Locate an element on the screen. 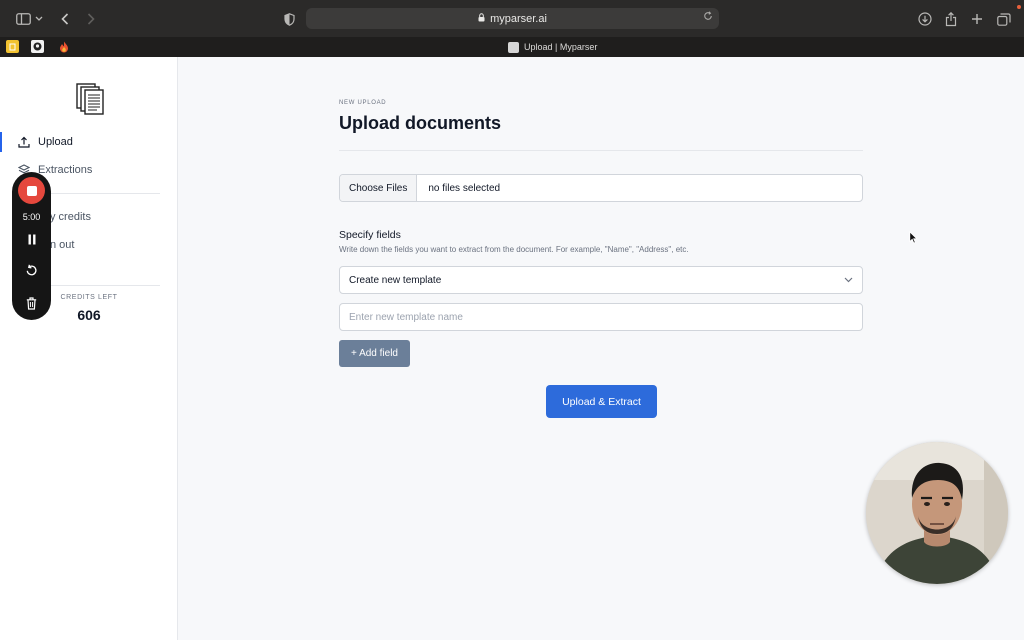 This screenshot has height=640, width=1024. browser-toolbar: myparser.ai is located at coordinates (512, 18).